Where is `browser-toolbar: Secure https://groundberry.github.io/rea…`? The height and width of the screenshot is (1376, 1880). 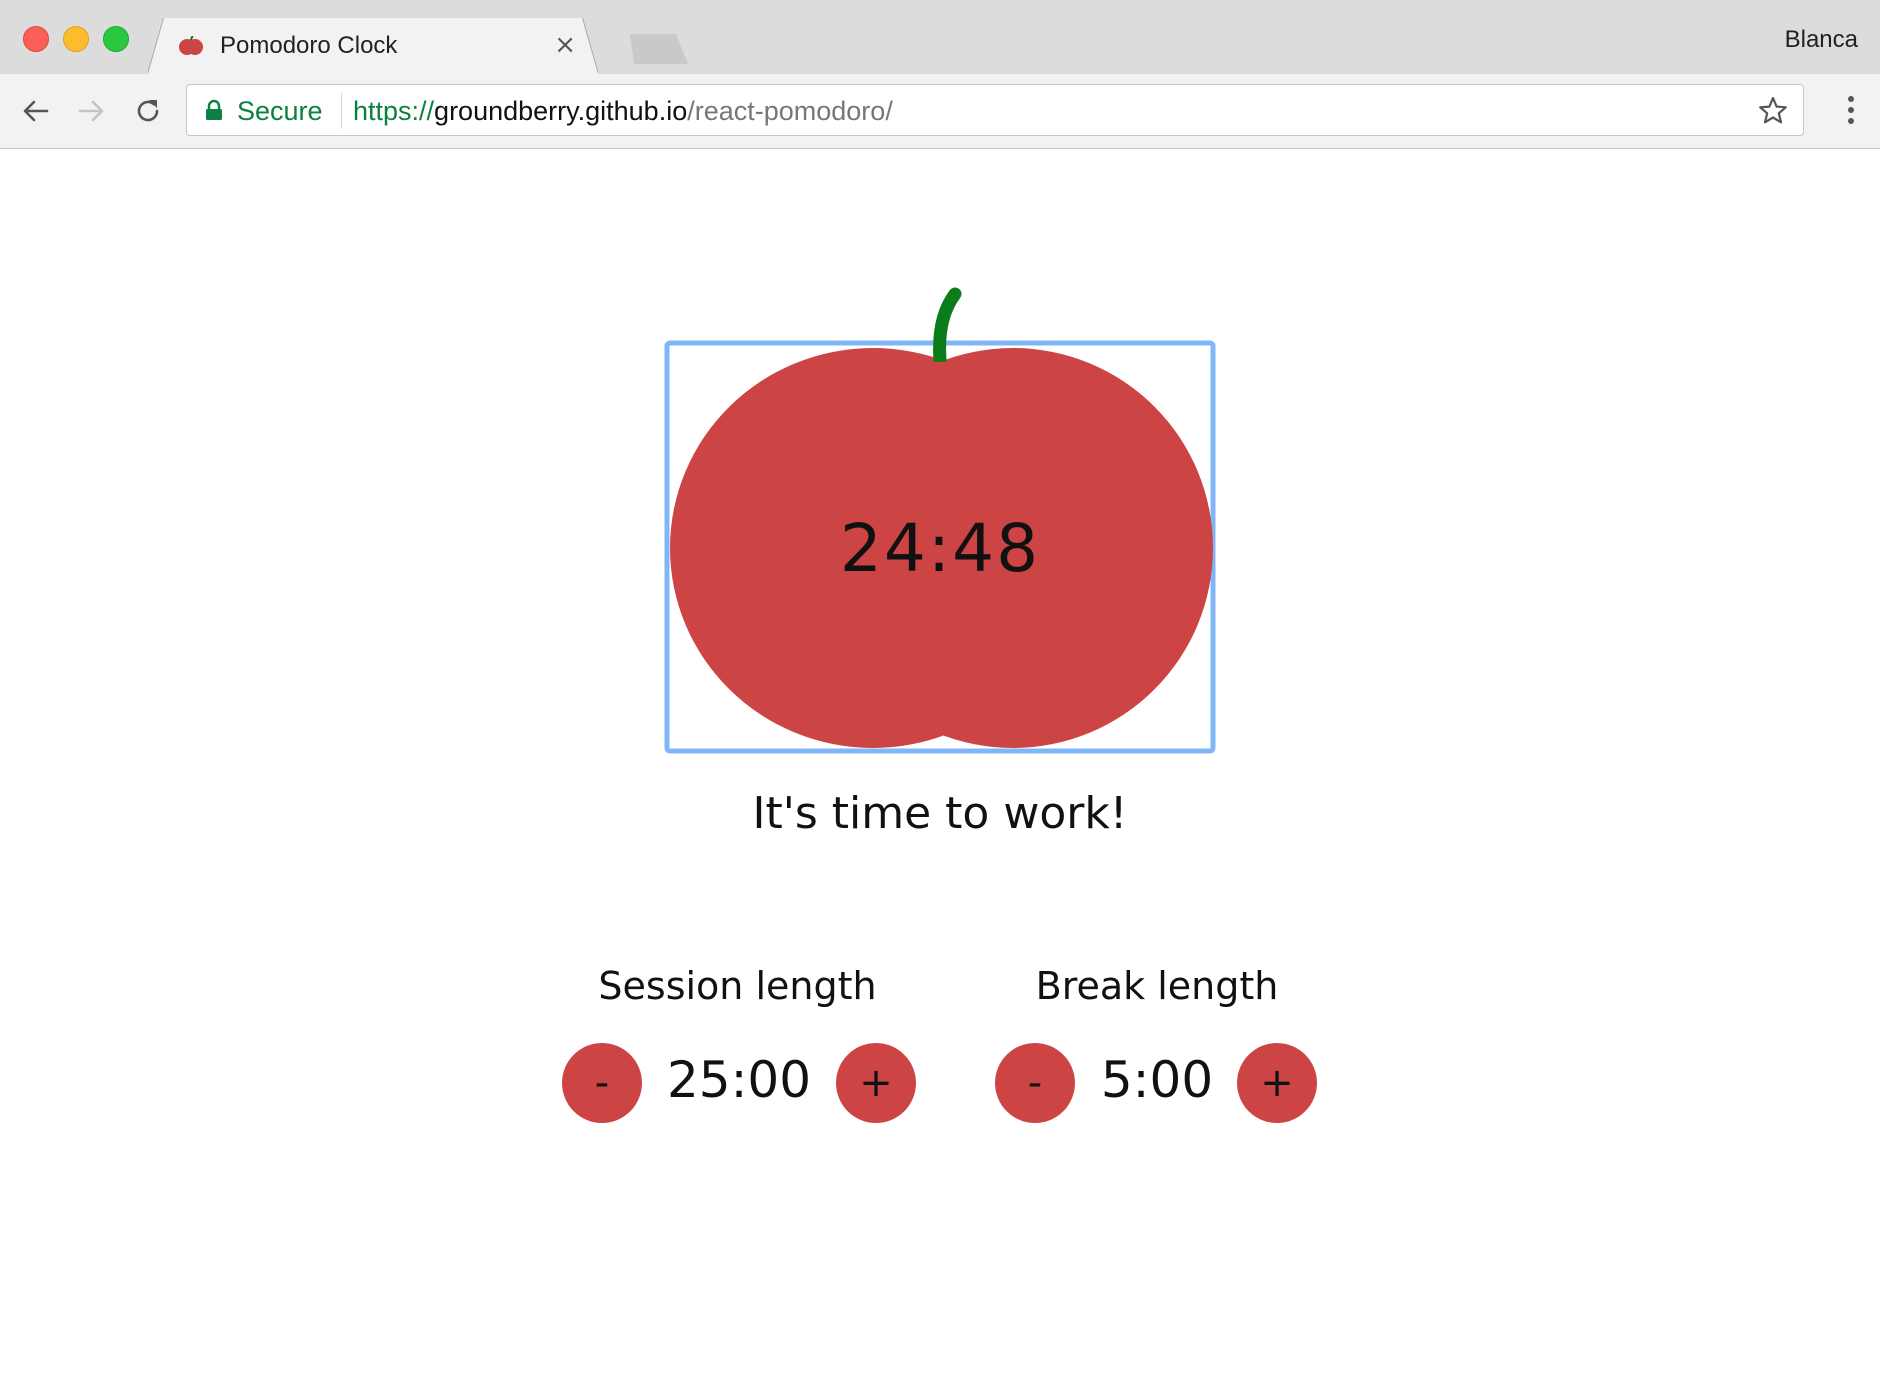
browser-toolbar: Secure https://groundberry.github.io/rea… is located at coordinates (940, 111).